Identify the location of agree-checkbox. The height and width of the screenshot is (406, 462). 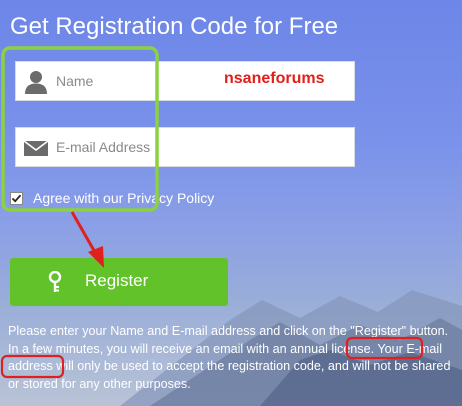
(16, 198).